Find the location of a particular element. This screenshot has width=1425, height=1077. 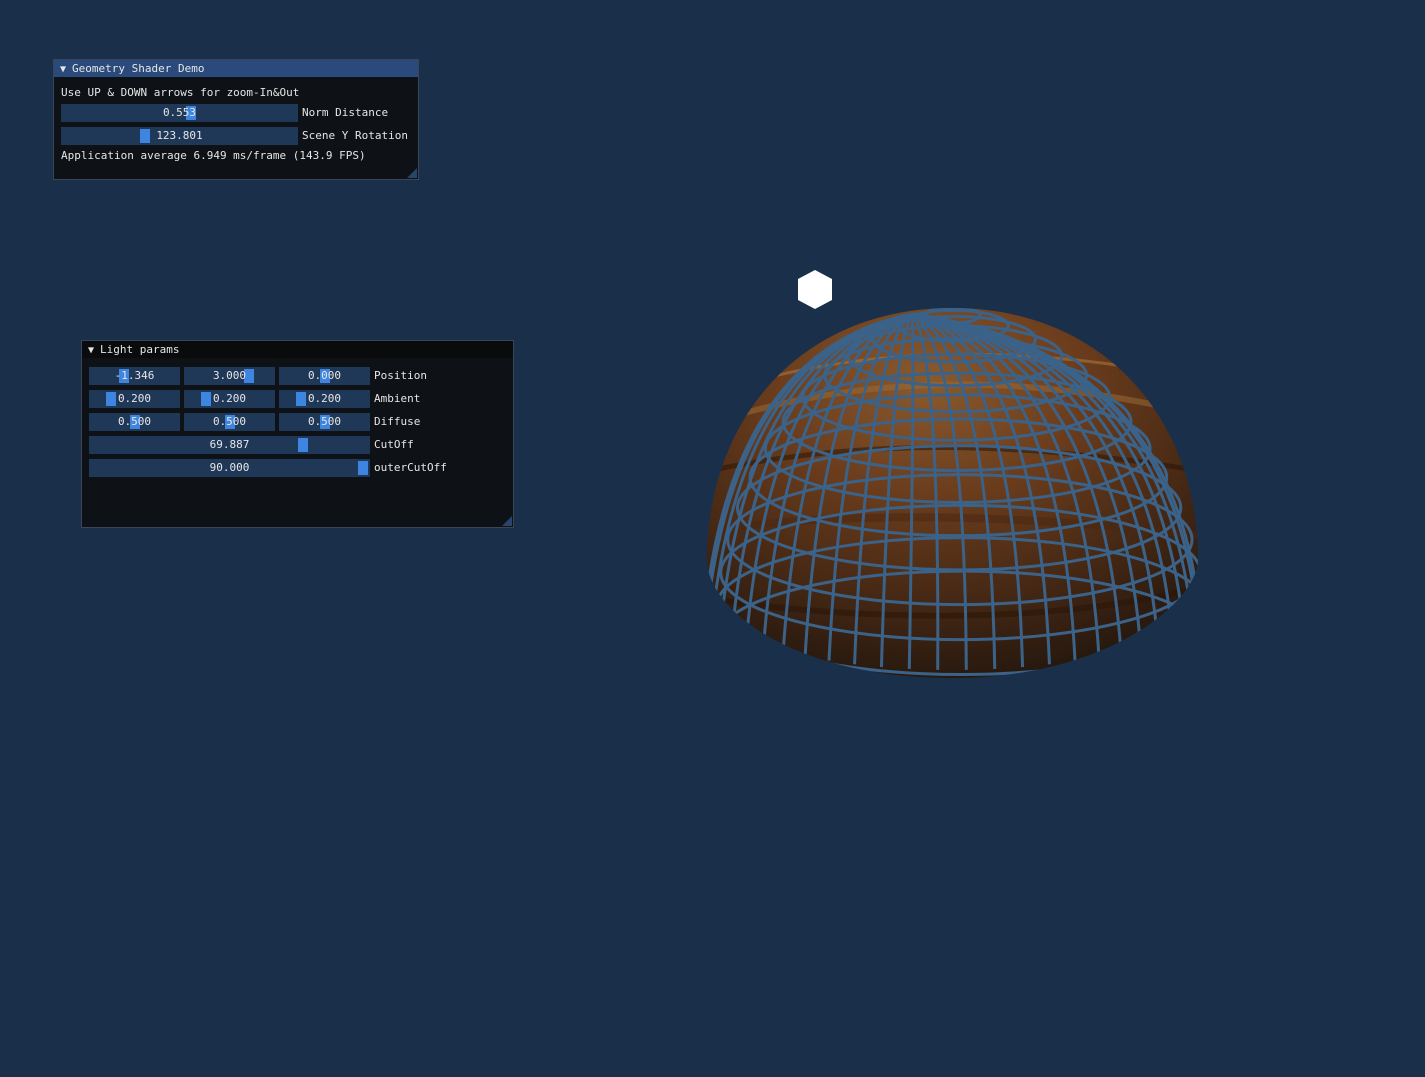

cutoff-slider: 69.887 is located at coordinates (229, 445).